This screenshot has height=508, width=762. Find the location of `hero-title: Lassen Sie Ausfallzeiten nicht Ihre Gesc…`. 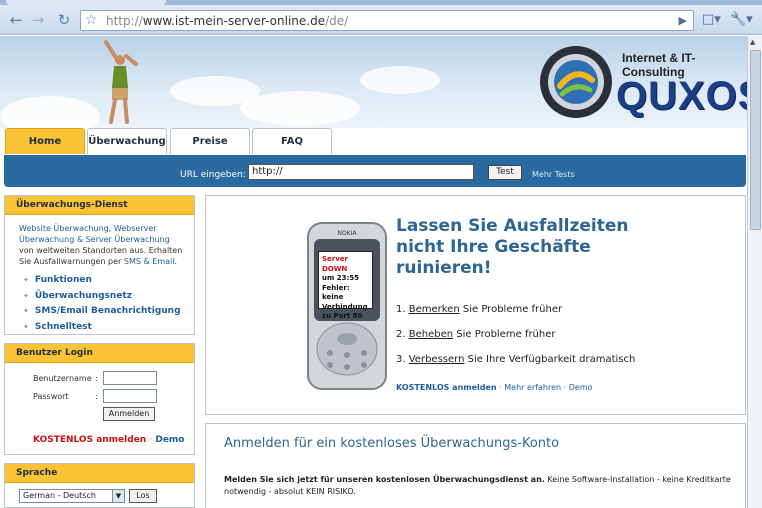

hero-title: Lassen Sie Ausfallzeiten nicht Ihre Gesc… is located at coordinates (512, 247).